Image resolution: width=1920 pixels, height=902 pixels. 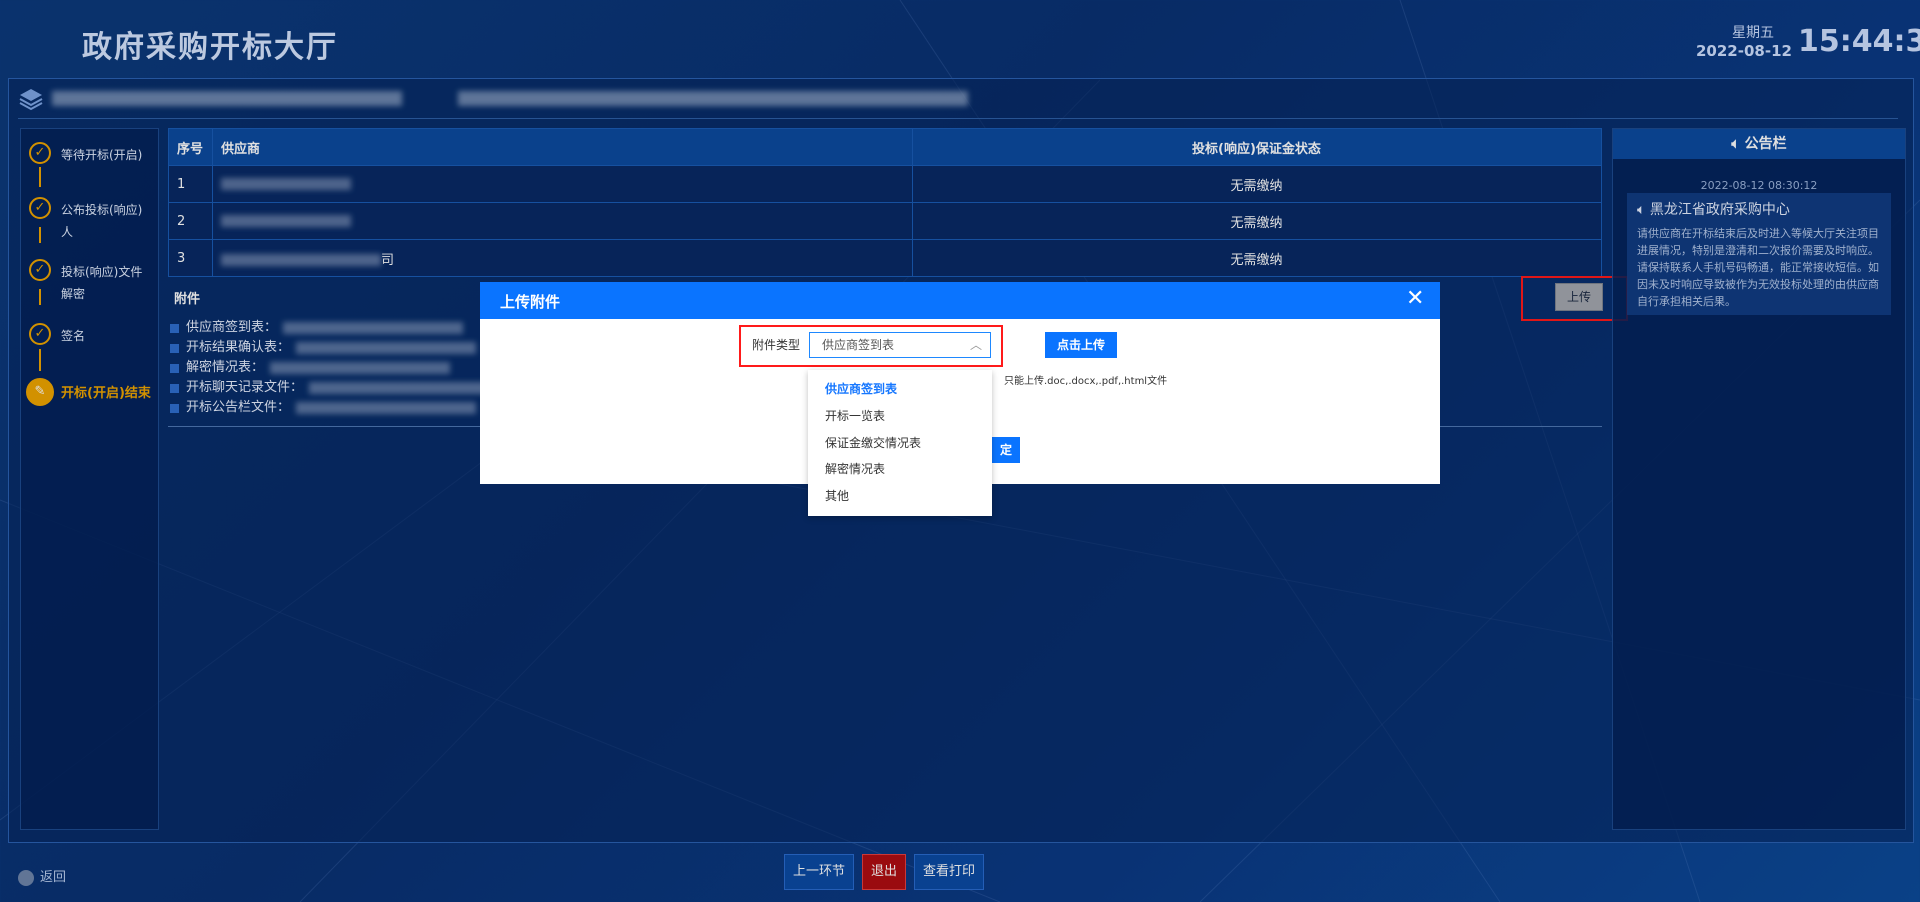 What do you see at coordinates (871, 346) in the screenshot?
I see `highlight-box-select` at bounding box center [871, 346].